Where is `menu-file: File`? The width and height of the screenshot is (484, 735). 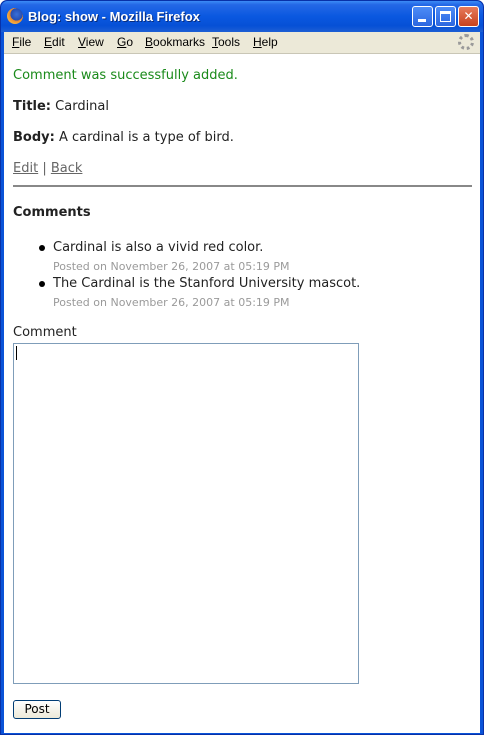
menu-file: File is located at coordinates (21, 42).